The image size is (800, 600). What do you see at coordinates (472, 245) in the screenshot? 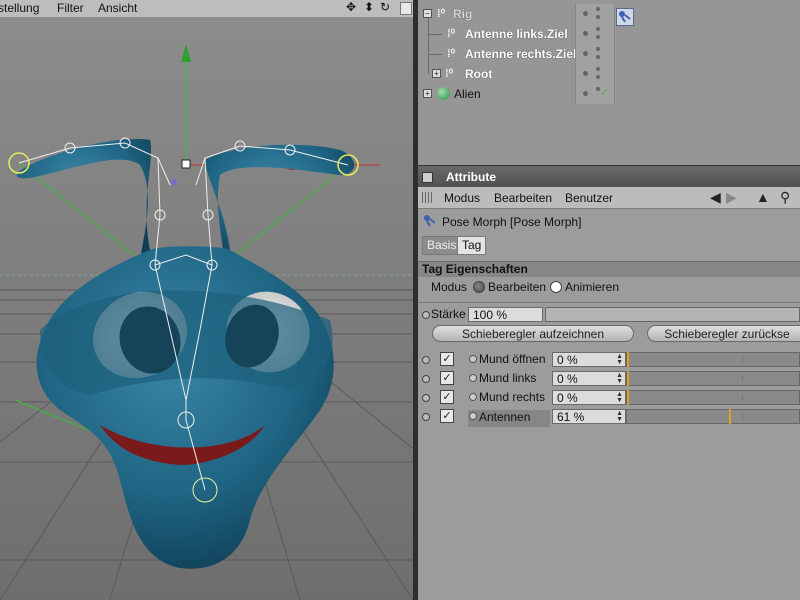
I see `tab-tag: Tag` at bounding box center [472, 245].